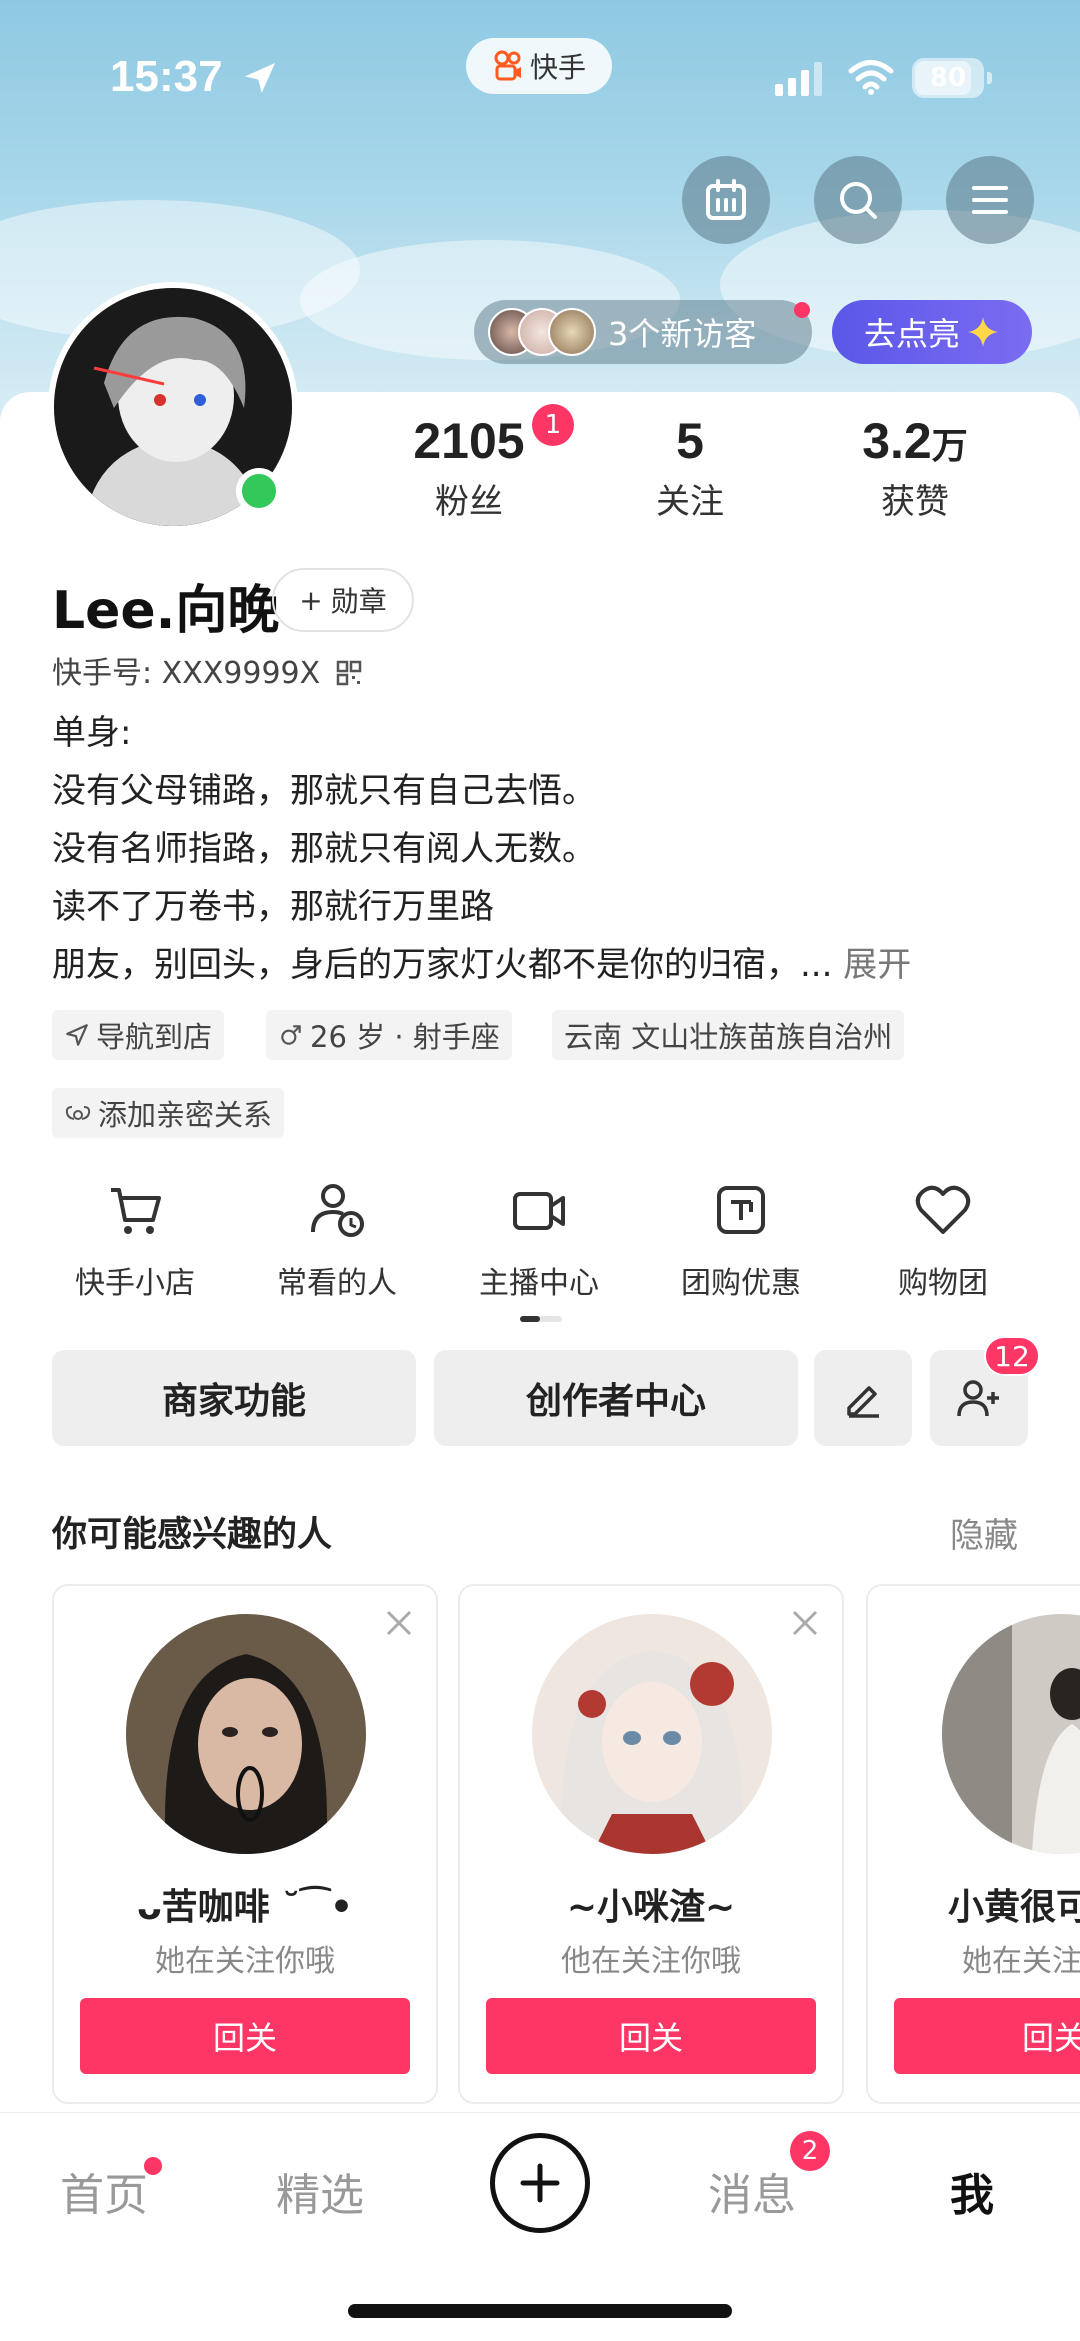 This screenshot has height=2341, width=1080. Describe the element at coordinates (652, 1734) in the screenshot. I see `recommend-avatar` at that location.